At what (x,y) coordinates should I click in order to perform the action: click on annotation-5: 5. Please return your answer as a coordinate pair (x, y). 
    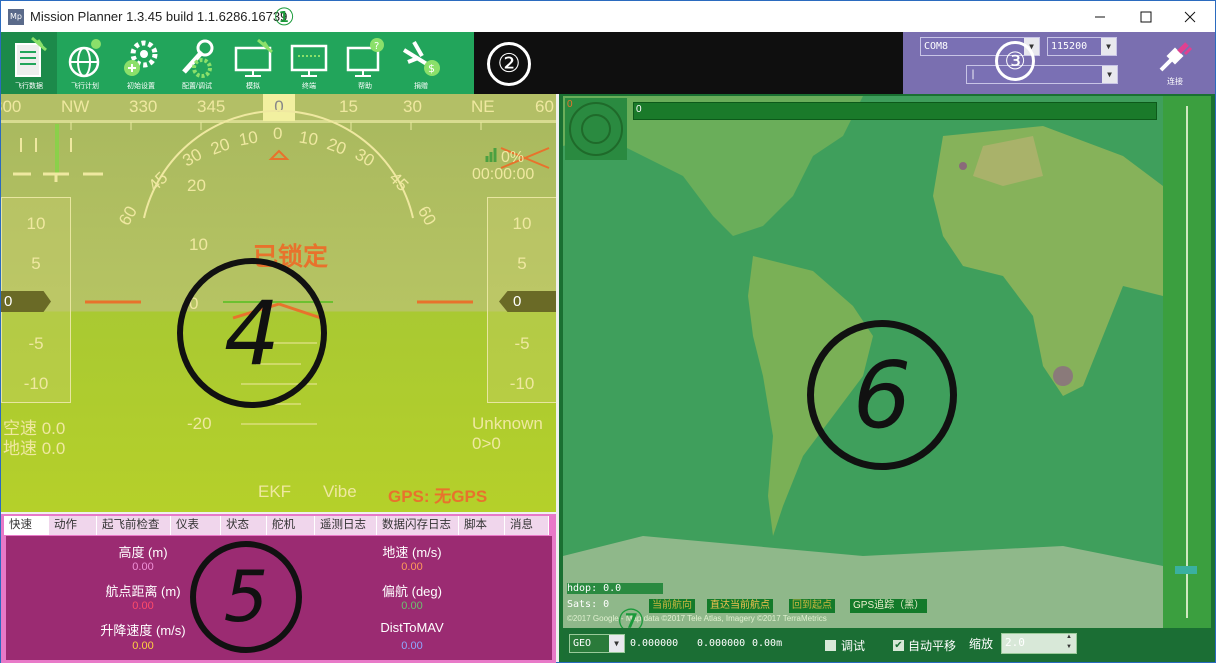
    Looking at the image, I should click on (246, 597).